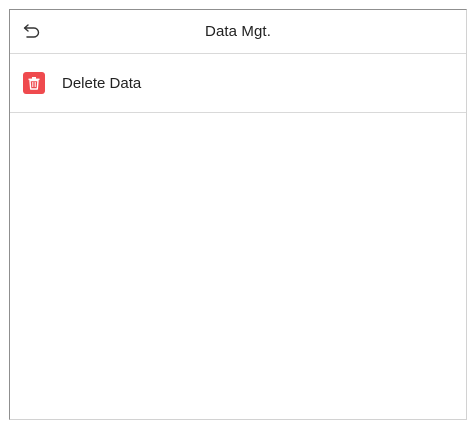 This screenshot has width=468, height=426. Describe the element at coordinates (102, 83) in the screenshot. I see `menu-item-label: Delete Data` at that location.